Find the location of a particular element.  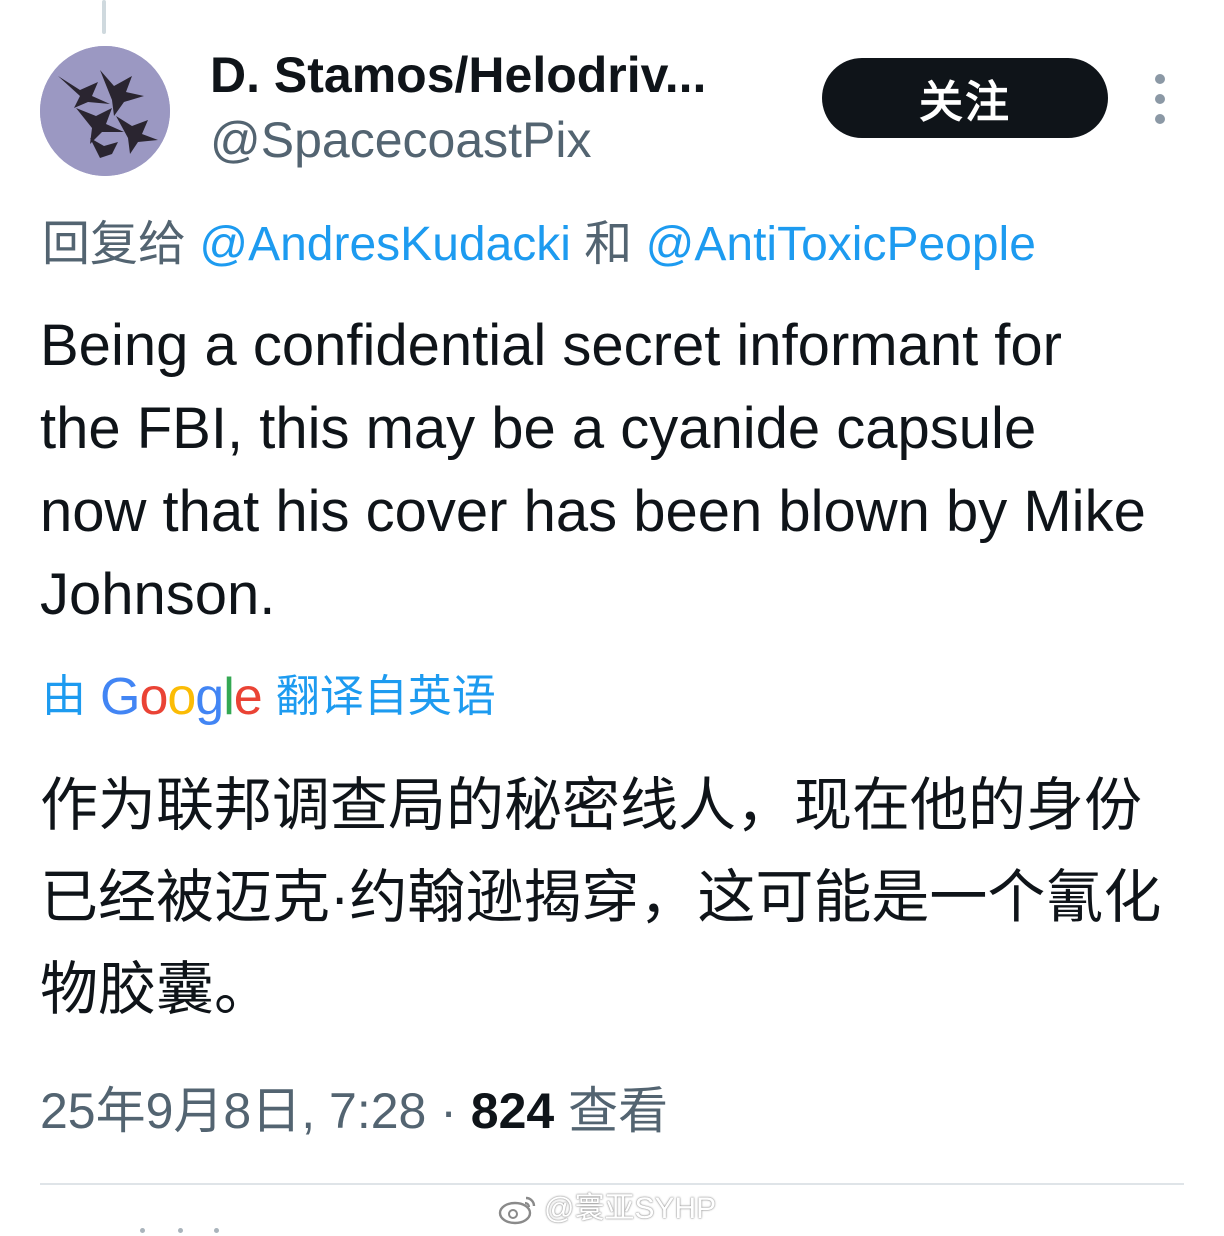

translation-attribution: 由 Google 翻译自英语 is located at coordinates (269, 697).